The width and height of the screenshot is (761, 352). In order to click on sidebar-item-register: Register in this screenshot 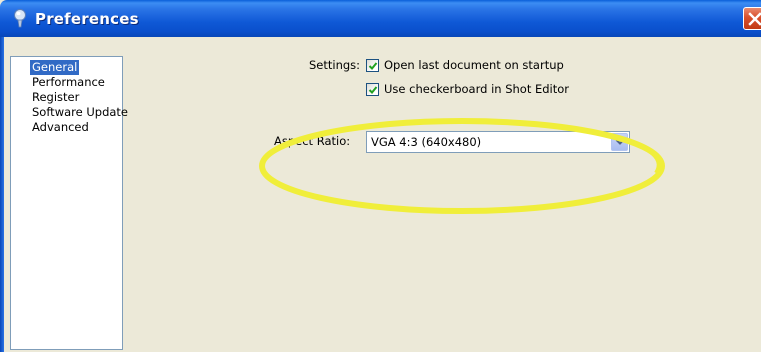, I will do `click(55, 97)`.